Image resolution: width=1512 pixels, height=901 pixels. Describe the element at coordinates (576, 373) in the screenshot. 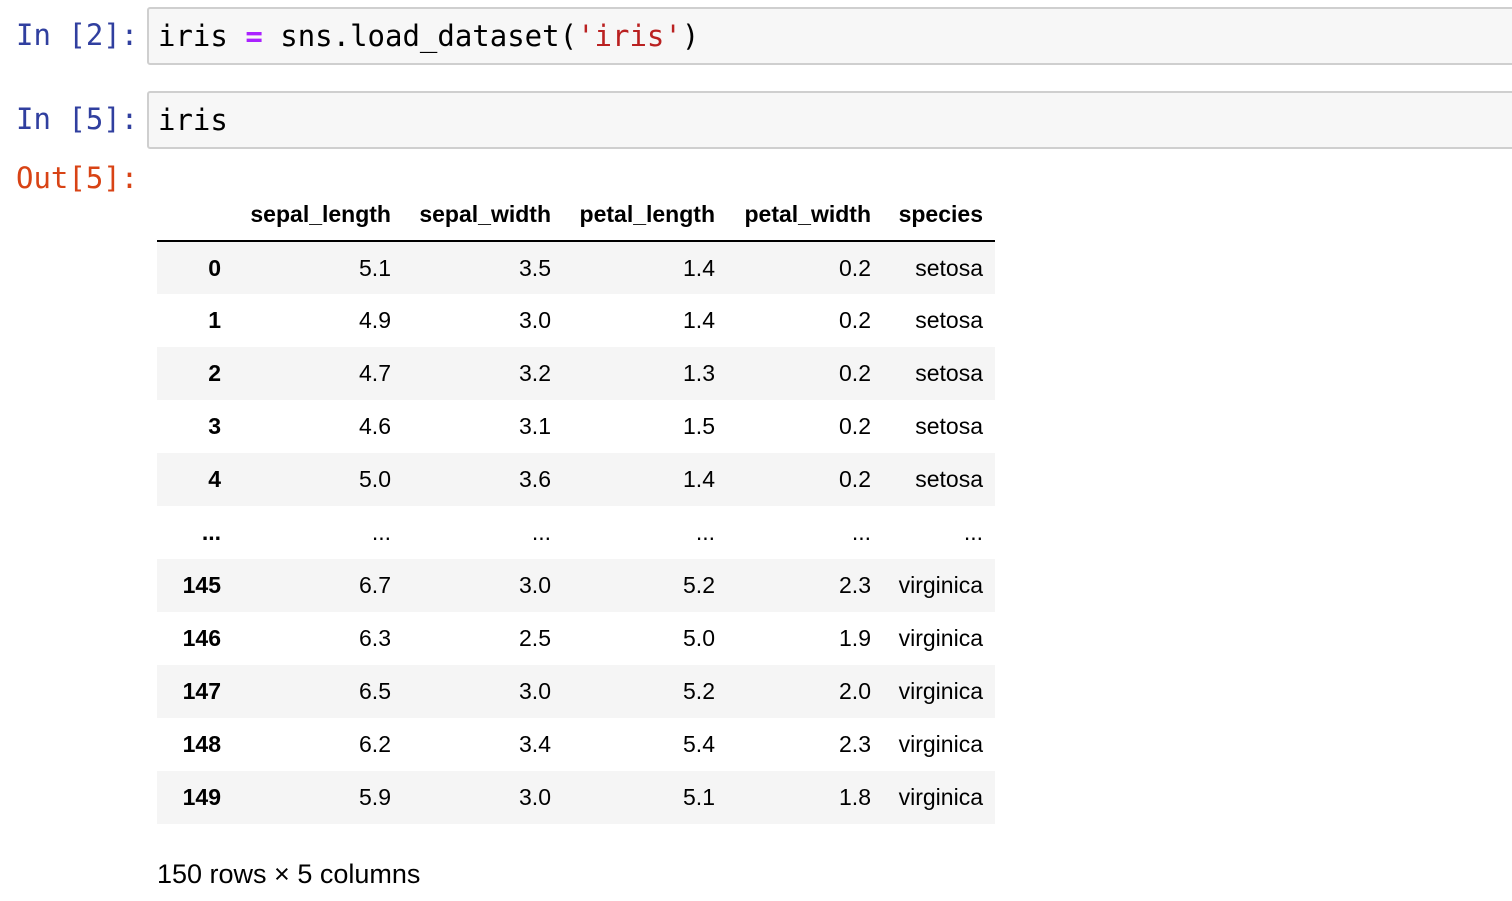

I see `table-row: 2 4.7 3.2 1.3 0.2 setosa` at that location.